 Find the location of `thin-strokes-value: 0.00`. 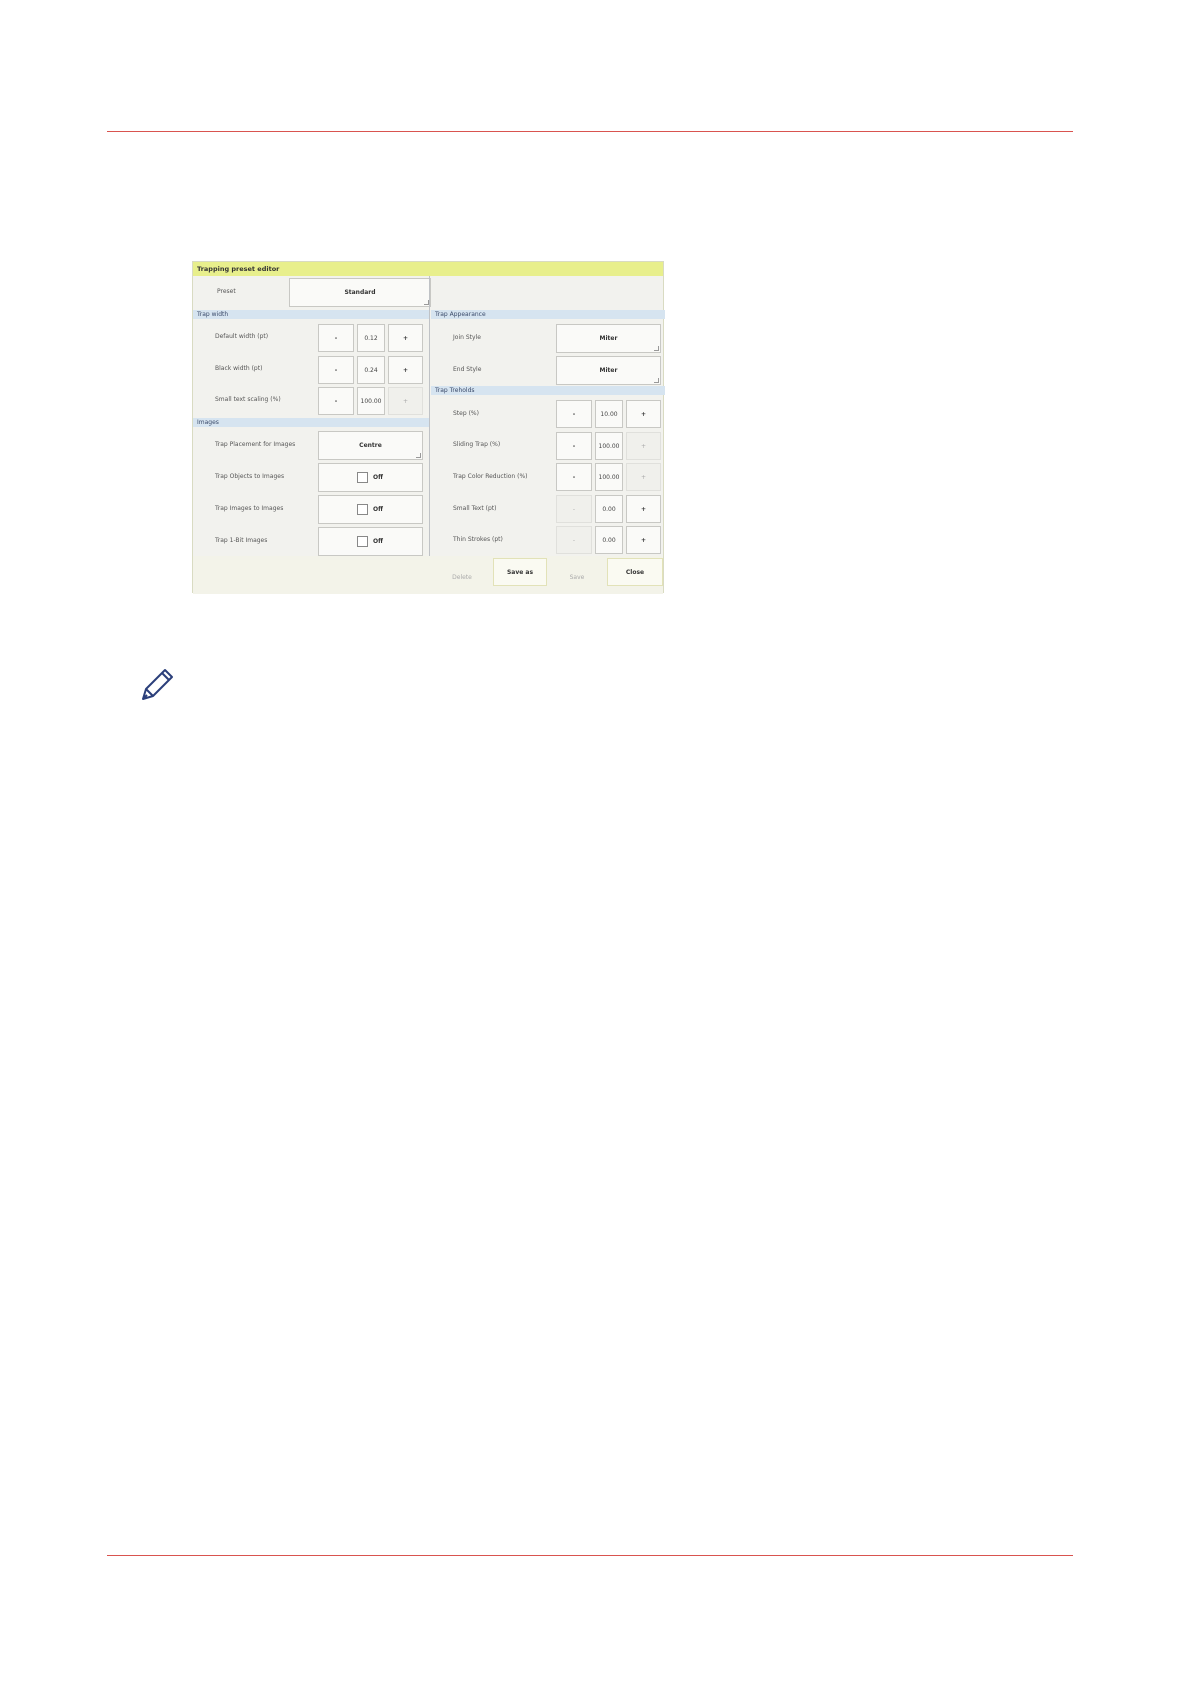

thin-strokes-value: 0.00 is located at coordinates (609, 540).